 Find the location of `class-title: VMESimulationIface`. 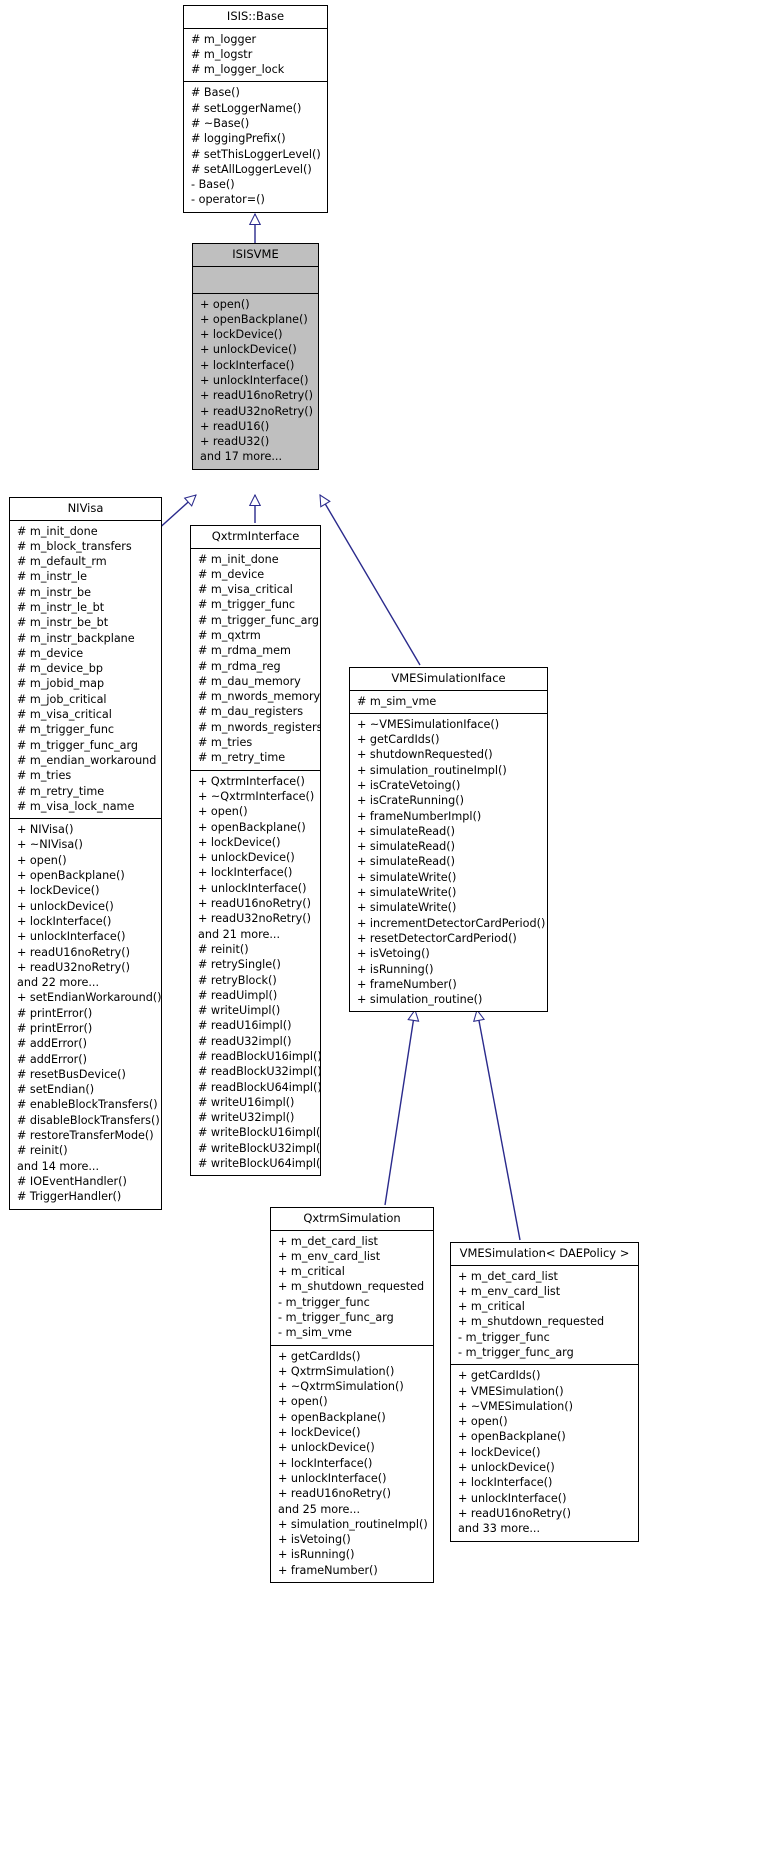

class-title: VMESimulationIface is located at coordinates (448, 678).